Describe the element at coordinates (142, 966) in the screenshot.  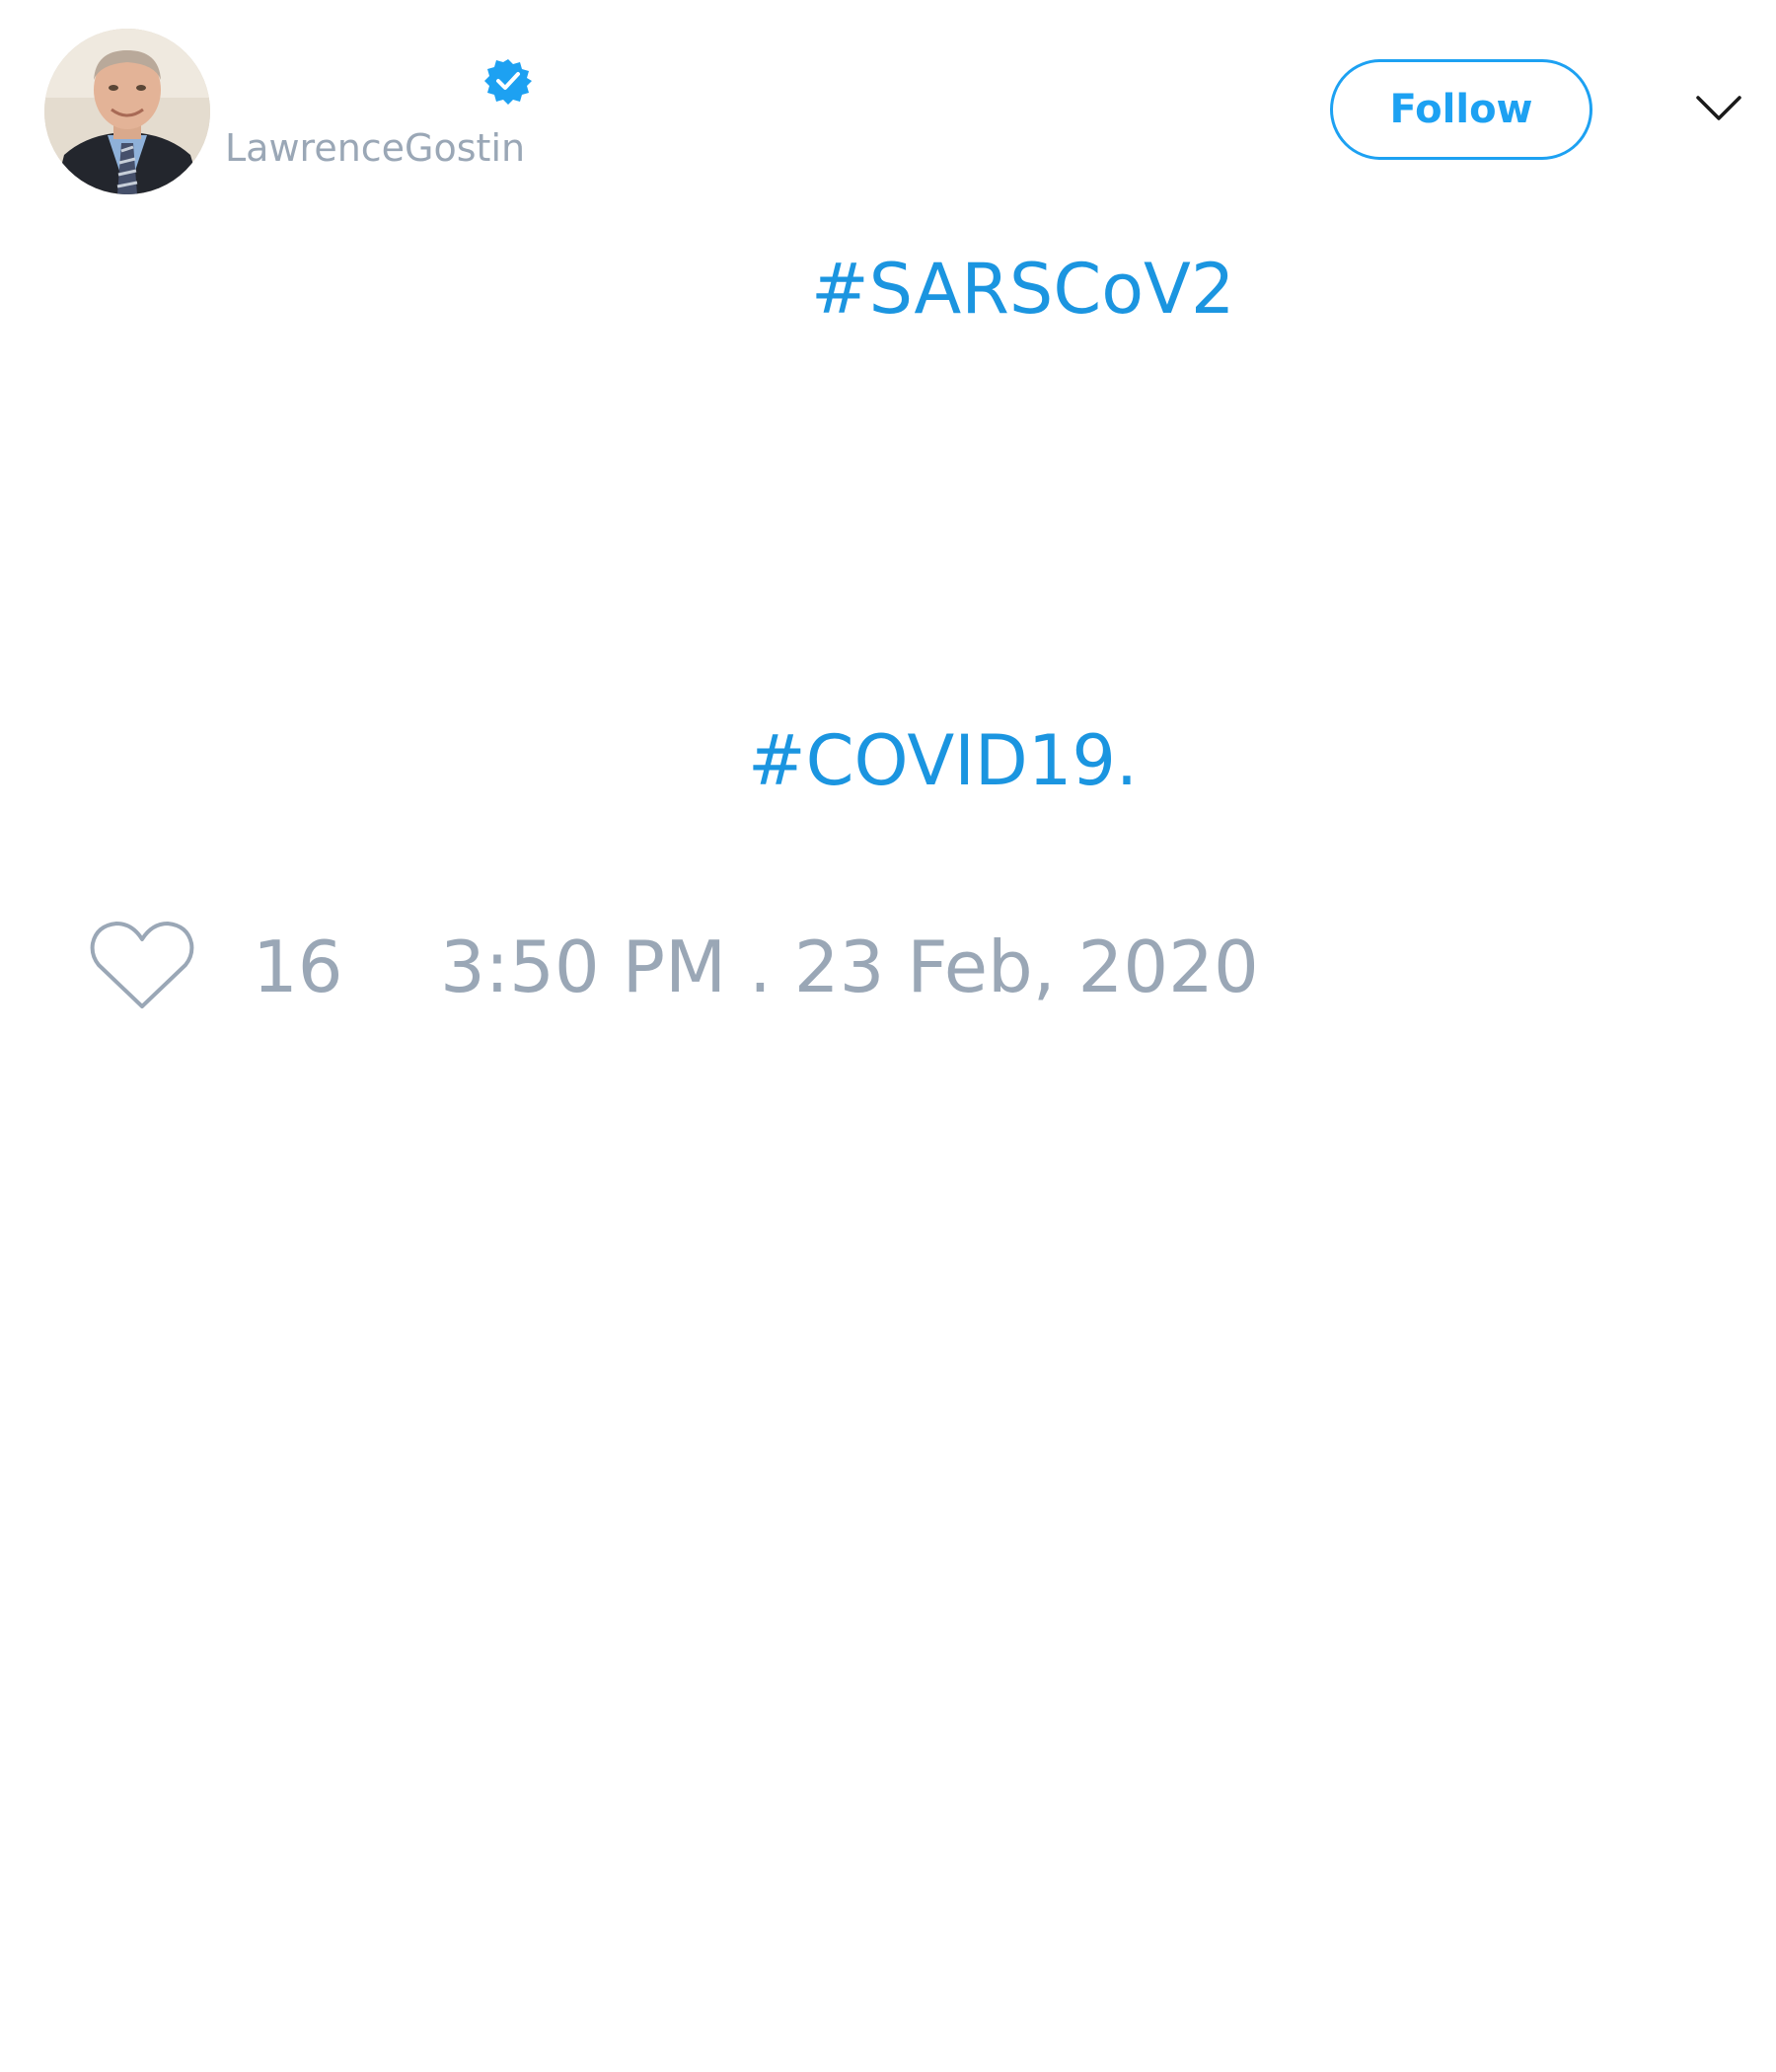
I see `heart-icon` at that location.